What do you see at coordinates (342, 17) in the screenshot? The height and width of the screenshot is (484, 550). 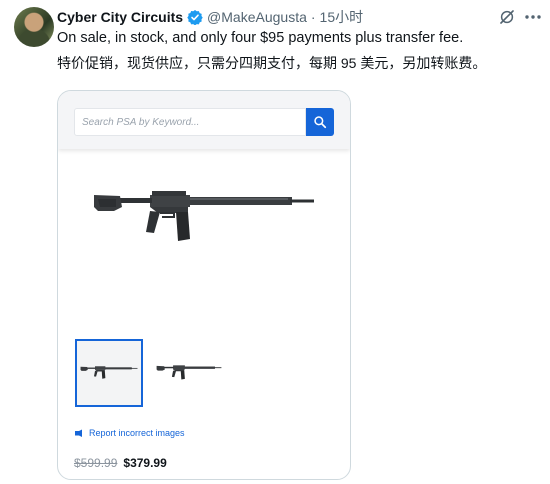 I see `timestamp: 15小时` at bounding box center [342, 17].